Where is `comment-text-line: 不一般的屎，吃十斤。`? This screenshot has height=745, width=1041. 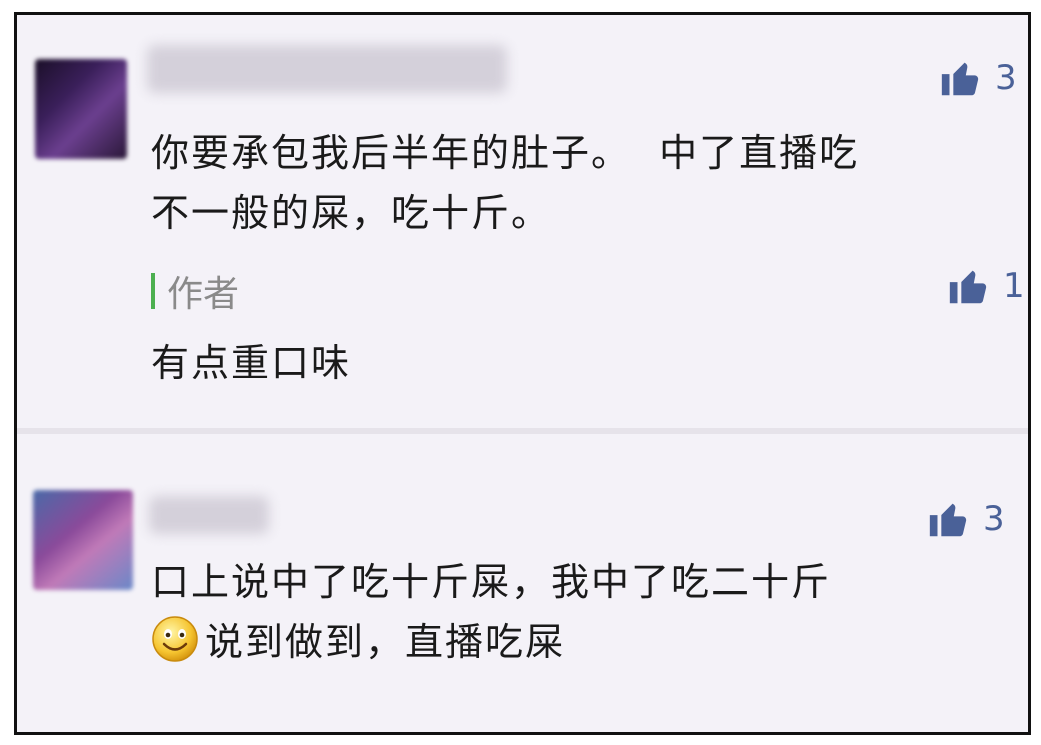 comment-text-line: 不一般的屎，吃十斤。 is located at coordinates (351, 213).